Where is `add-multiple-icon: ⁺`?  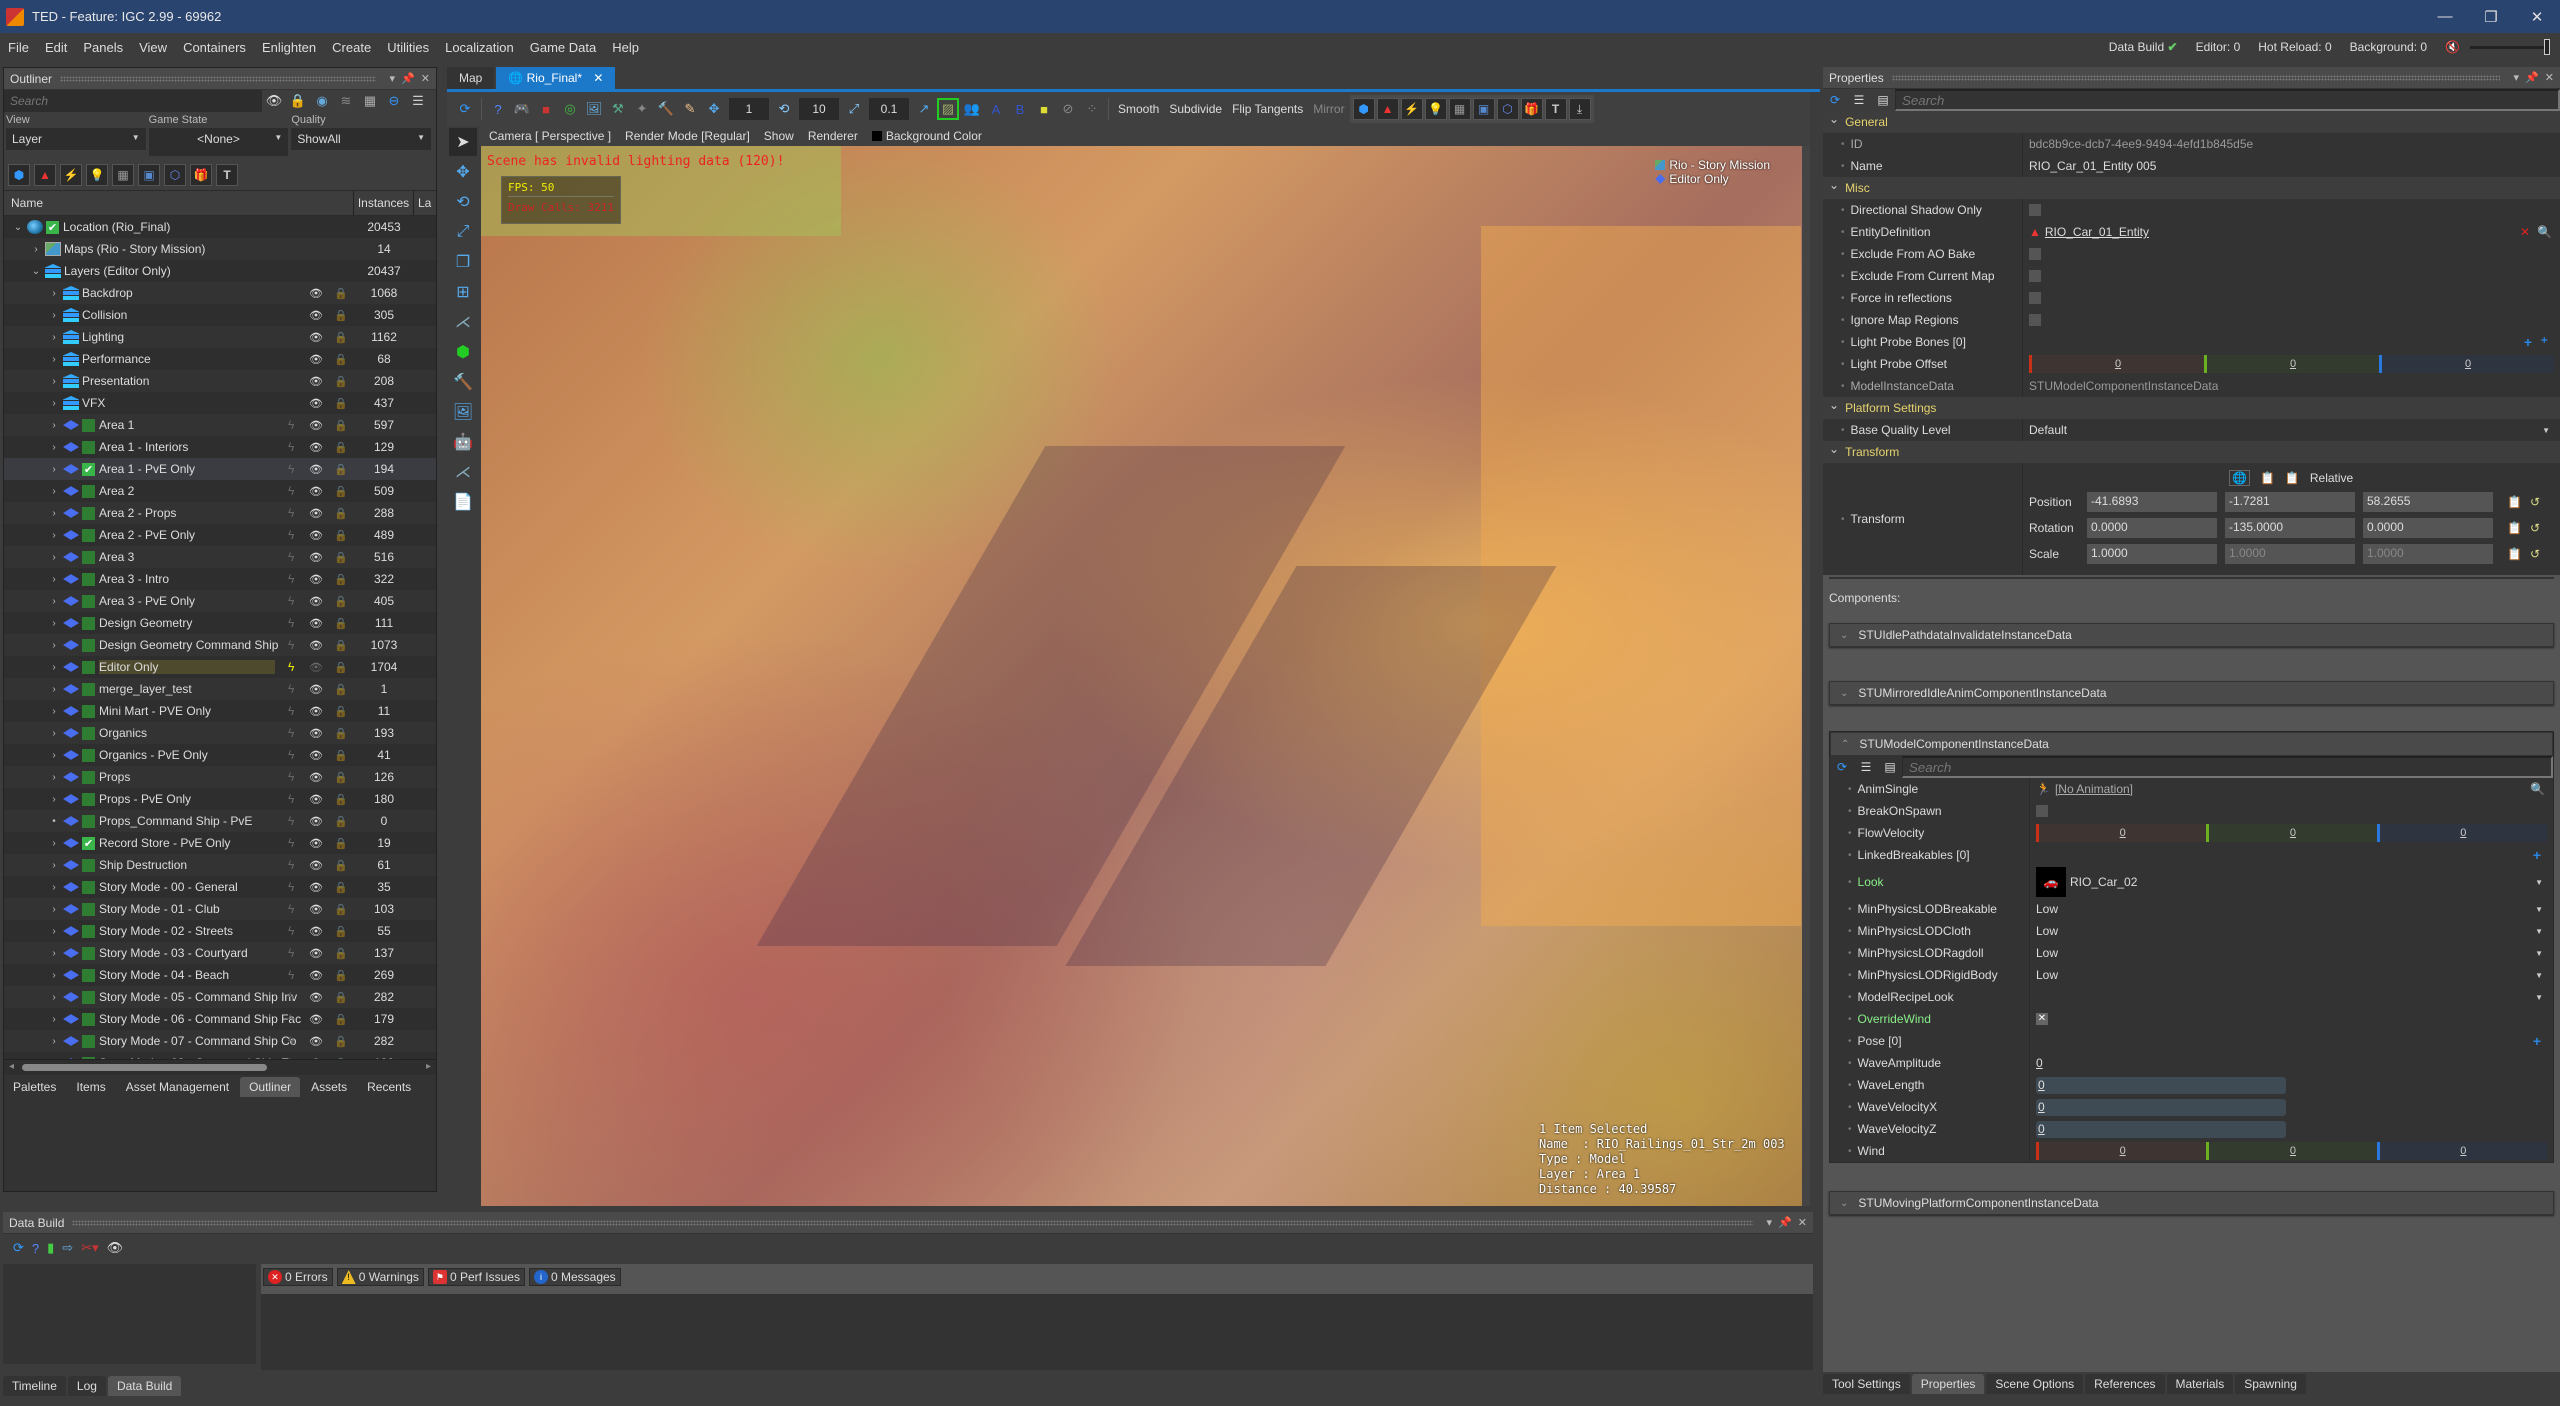
add-multiple-icon: ⁺ is located at coordinates (2544, 342).